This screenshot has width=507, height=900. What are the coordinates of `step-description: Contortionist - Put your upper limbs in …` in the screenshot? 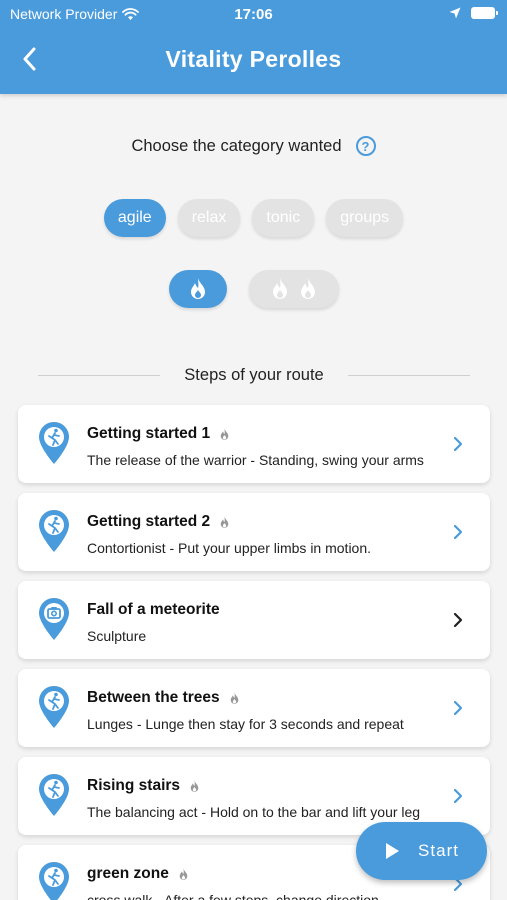 It's located at (229, 548).